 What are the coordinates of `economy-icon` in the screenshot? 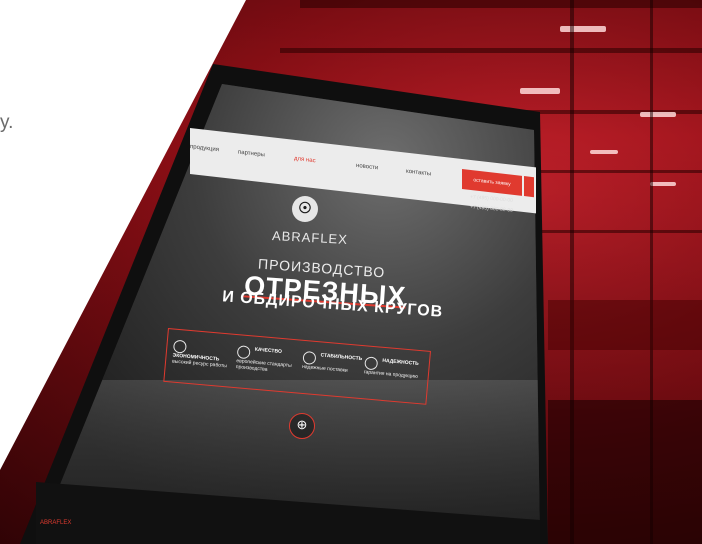 It's located at (179, 346).